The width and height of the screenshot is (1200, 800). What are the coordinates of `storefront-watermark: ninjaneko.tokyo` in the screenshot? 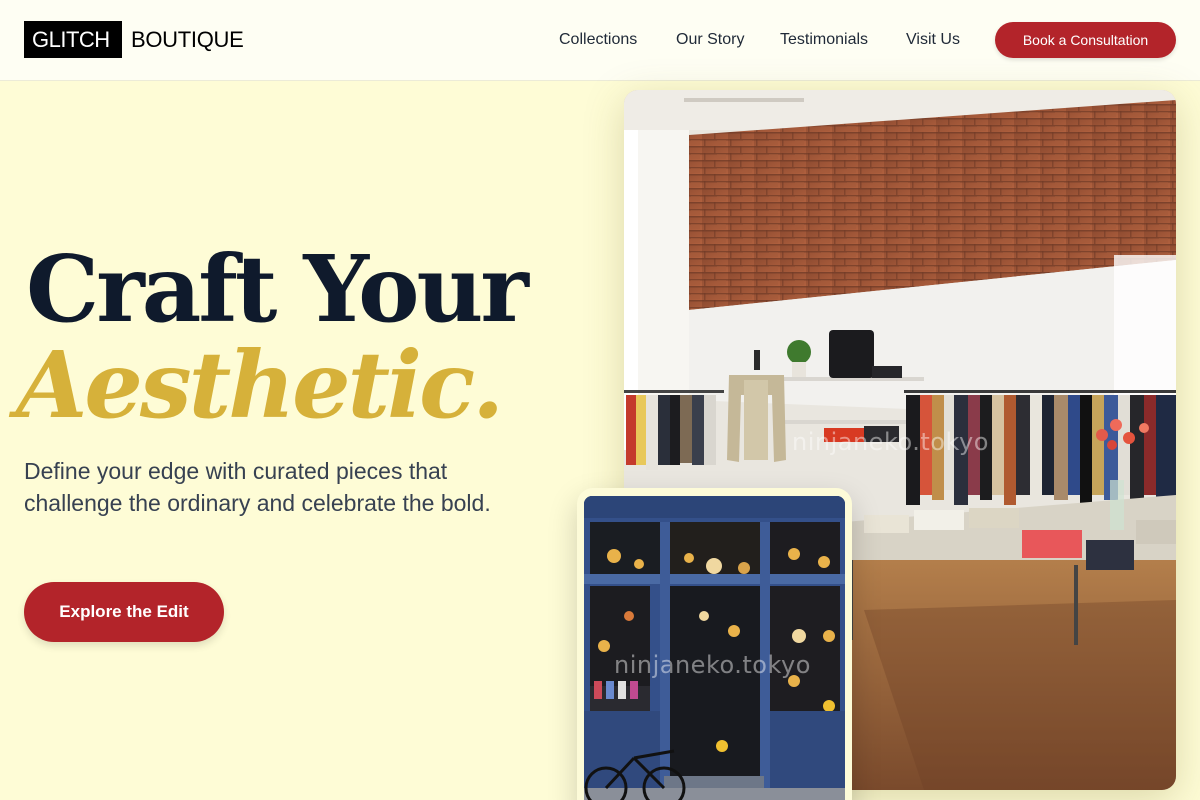 It's located at (712, 665).